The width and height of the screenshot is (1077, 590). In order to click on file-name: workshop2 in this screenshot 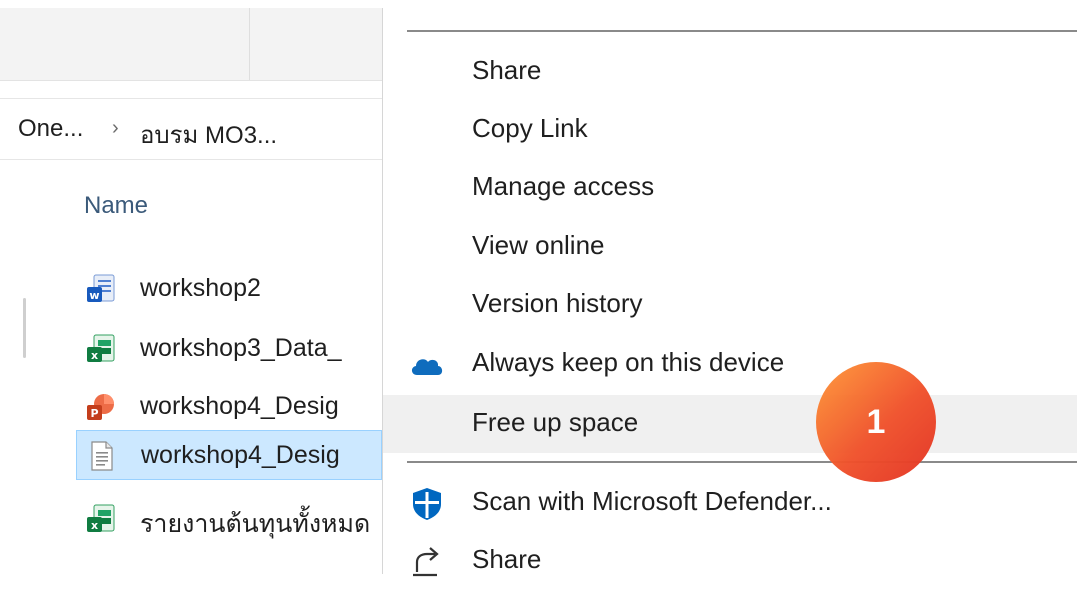, I will do `click(200, 288)`.